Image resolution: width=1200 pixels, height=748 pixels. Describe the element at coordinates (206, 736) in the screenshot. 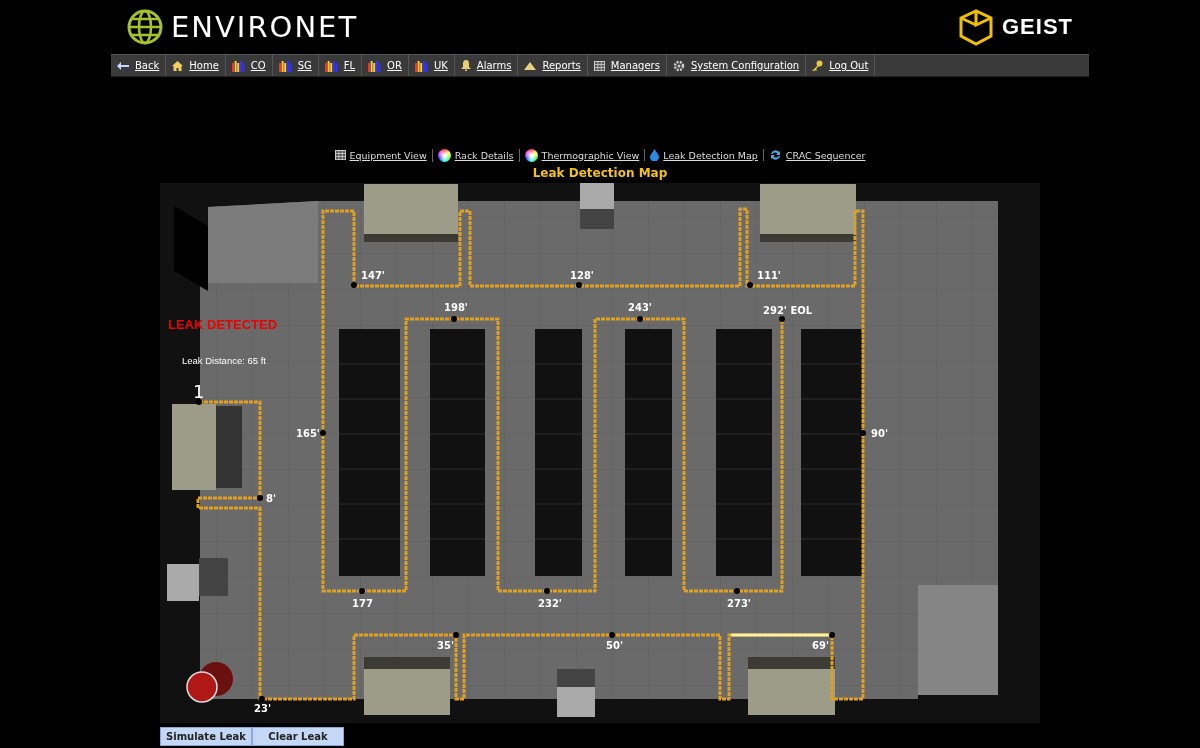

I see `action-button: Simulate Leak` at that location.